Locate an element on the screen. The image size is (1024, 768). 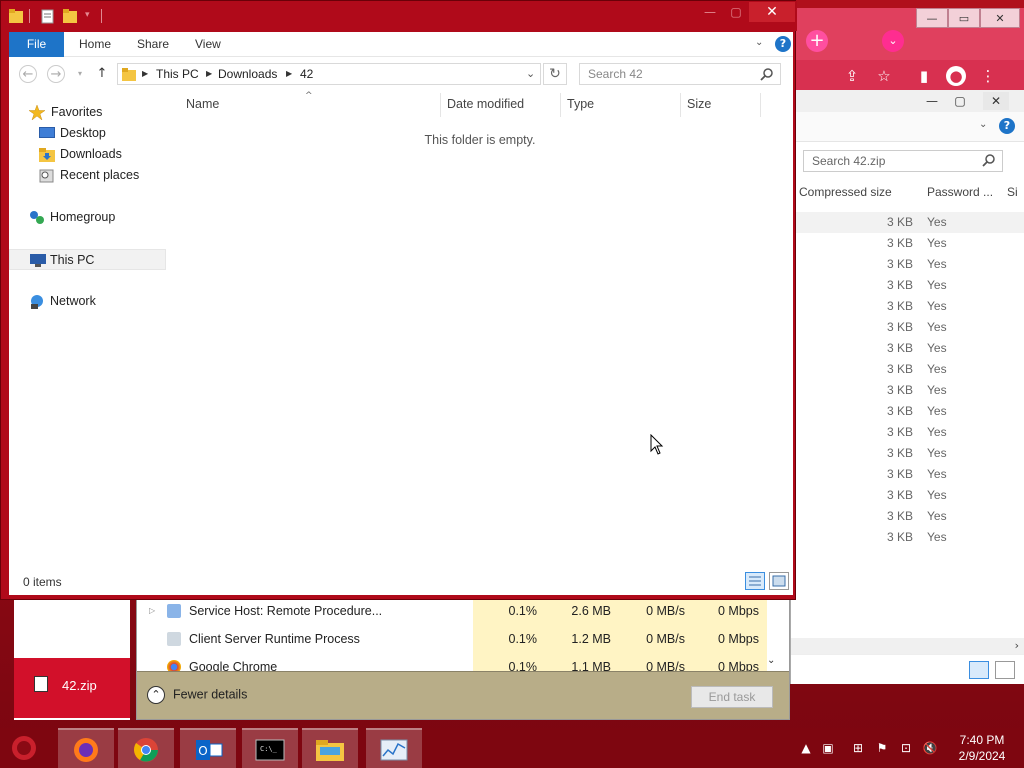
fewer-details-button: ⌃ Fewer details is located at coordinates (197, 695).